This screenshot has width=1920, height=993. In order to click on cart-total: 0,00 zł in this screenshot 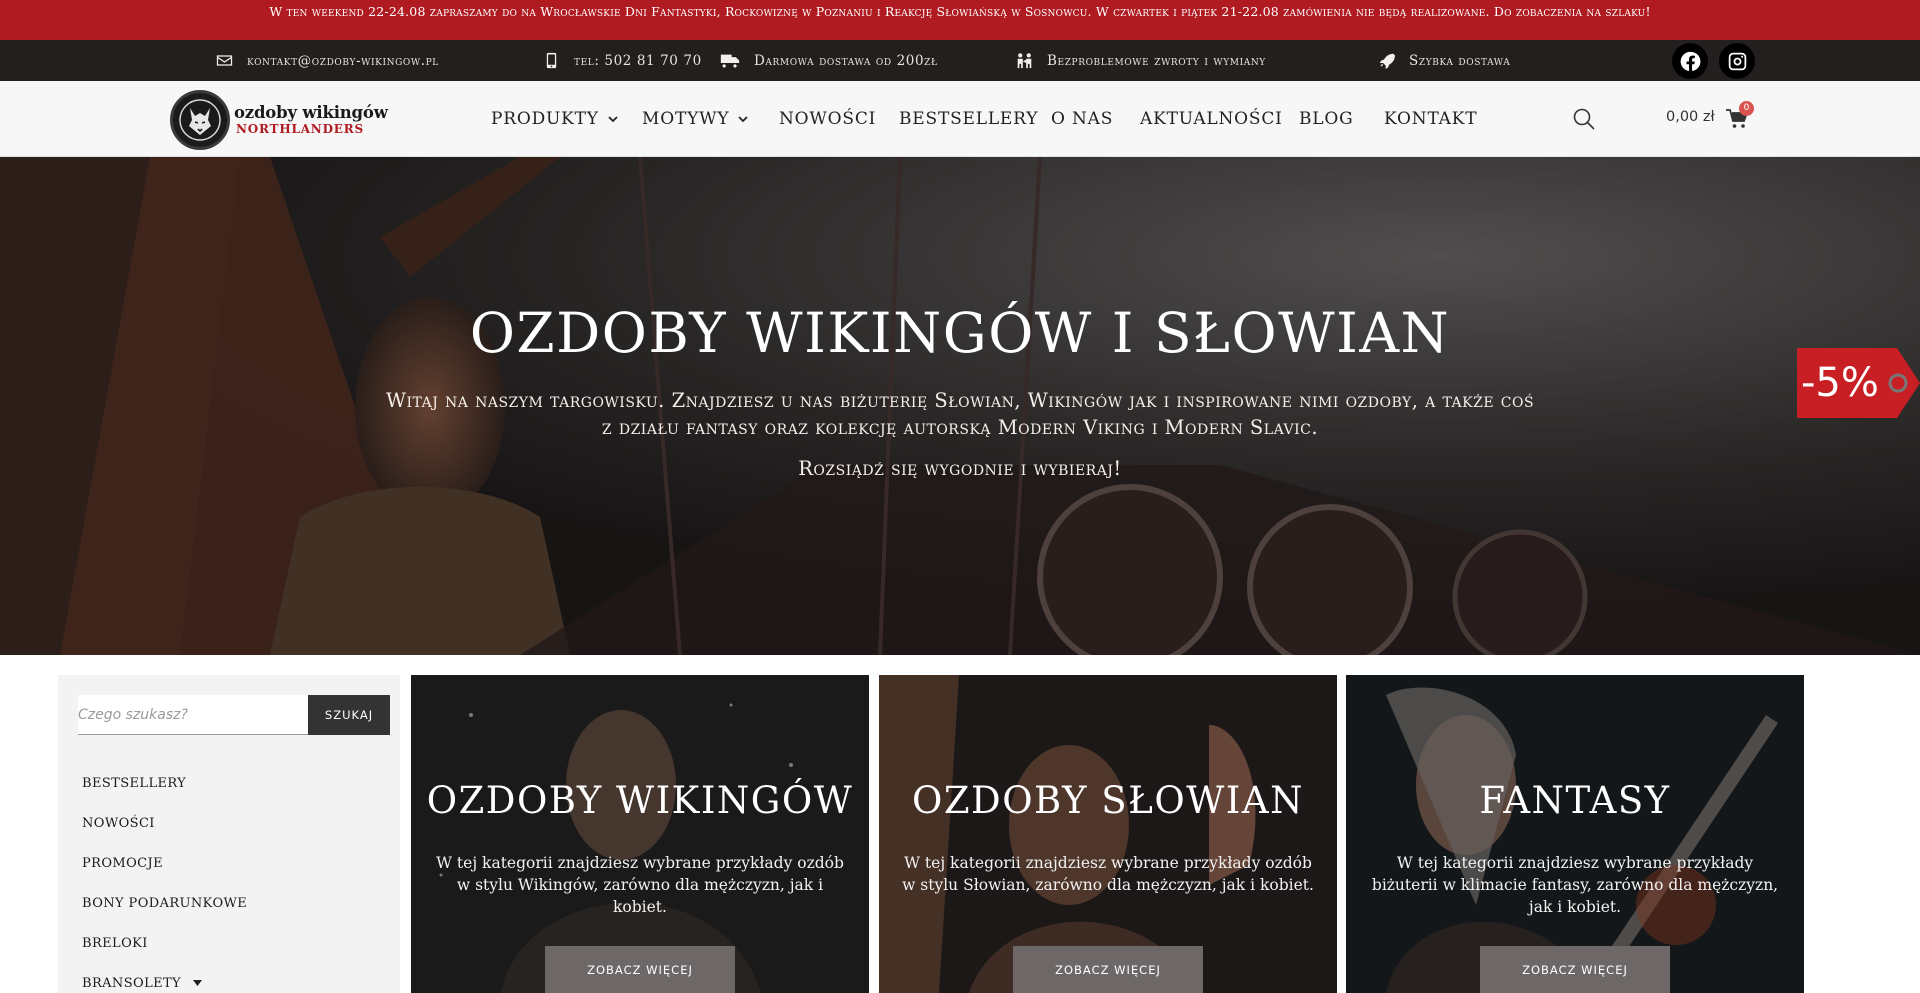, I will do `click(1690, 117)`.